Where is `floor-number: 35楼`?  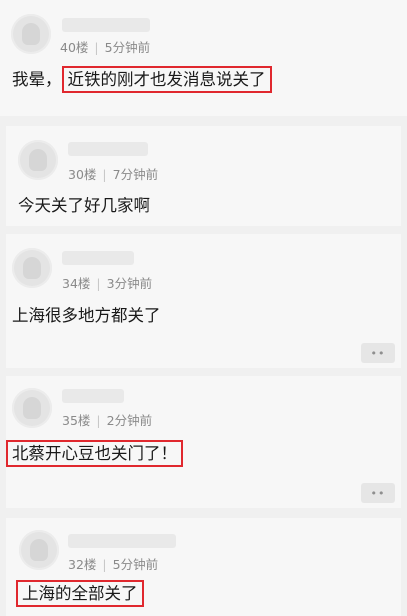 floor-number: 35楼 is located at coordinates (76, 420).